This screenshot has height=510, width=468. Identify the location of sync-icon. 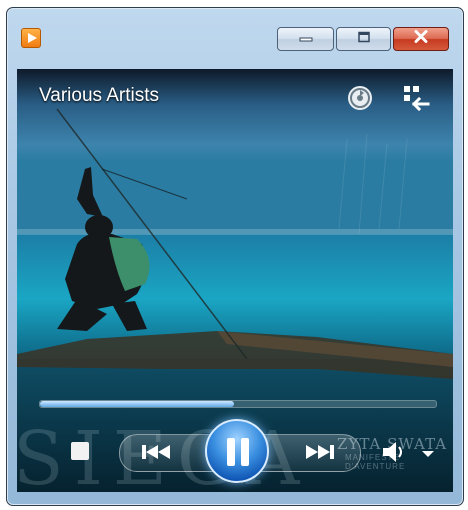
(360, 98).